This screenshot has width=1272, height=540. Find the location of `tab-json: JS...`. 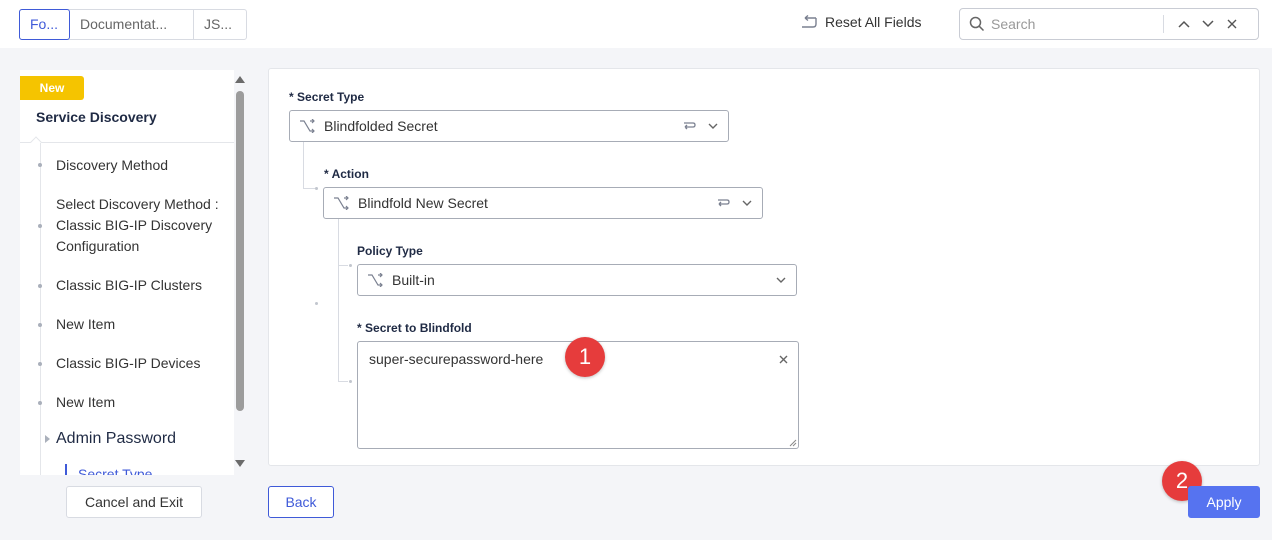

tab-json: JS... is located at coordinates (220, 24).